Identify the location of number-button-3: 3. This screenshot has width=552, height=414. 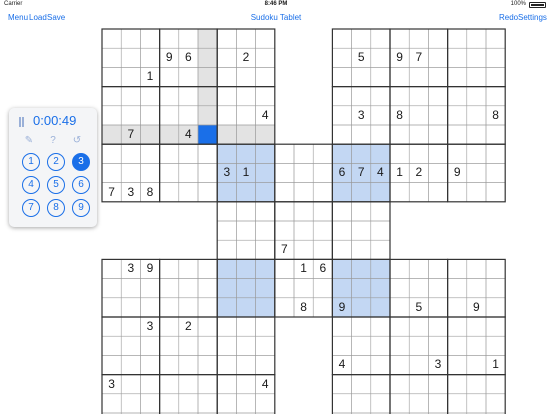
(81, 162).